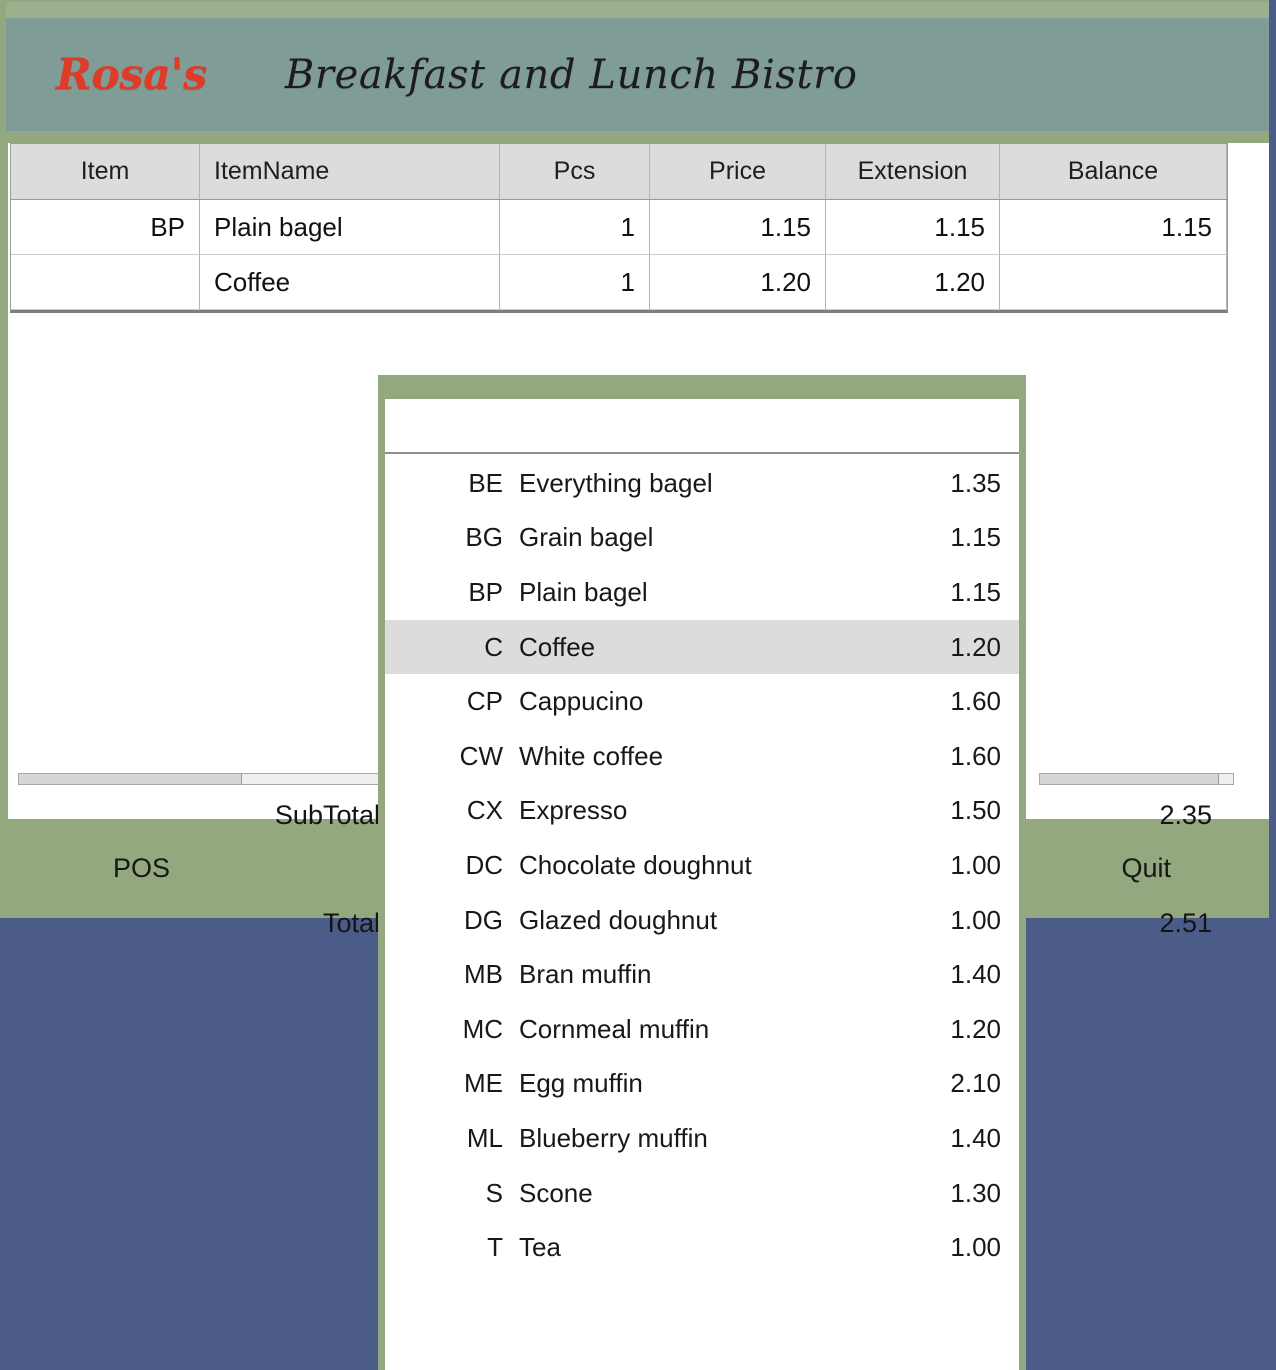  Describe the element at coordinates (618, 919) in the screenshot. I see `dropdown-item-name: Glazed doughnut` at that location.